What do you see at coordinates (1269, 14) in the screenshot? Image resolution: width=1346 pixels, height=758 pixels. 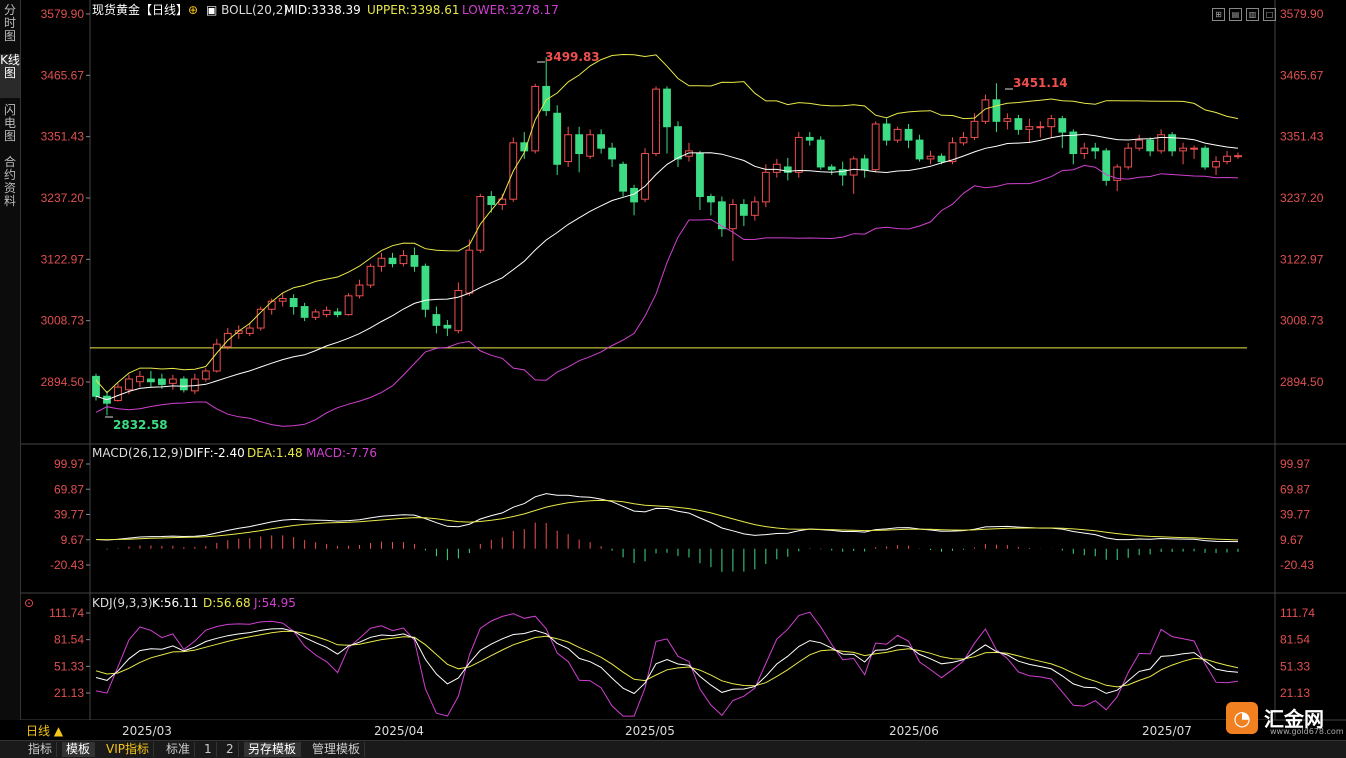 I see `maximize-icon: □` at bounding box center [1269, 14].